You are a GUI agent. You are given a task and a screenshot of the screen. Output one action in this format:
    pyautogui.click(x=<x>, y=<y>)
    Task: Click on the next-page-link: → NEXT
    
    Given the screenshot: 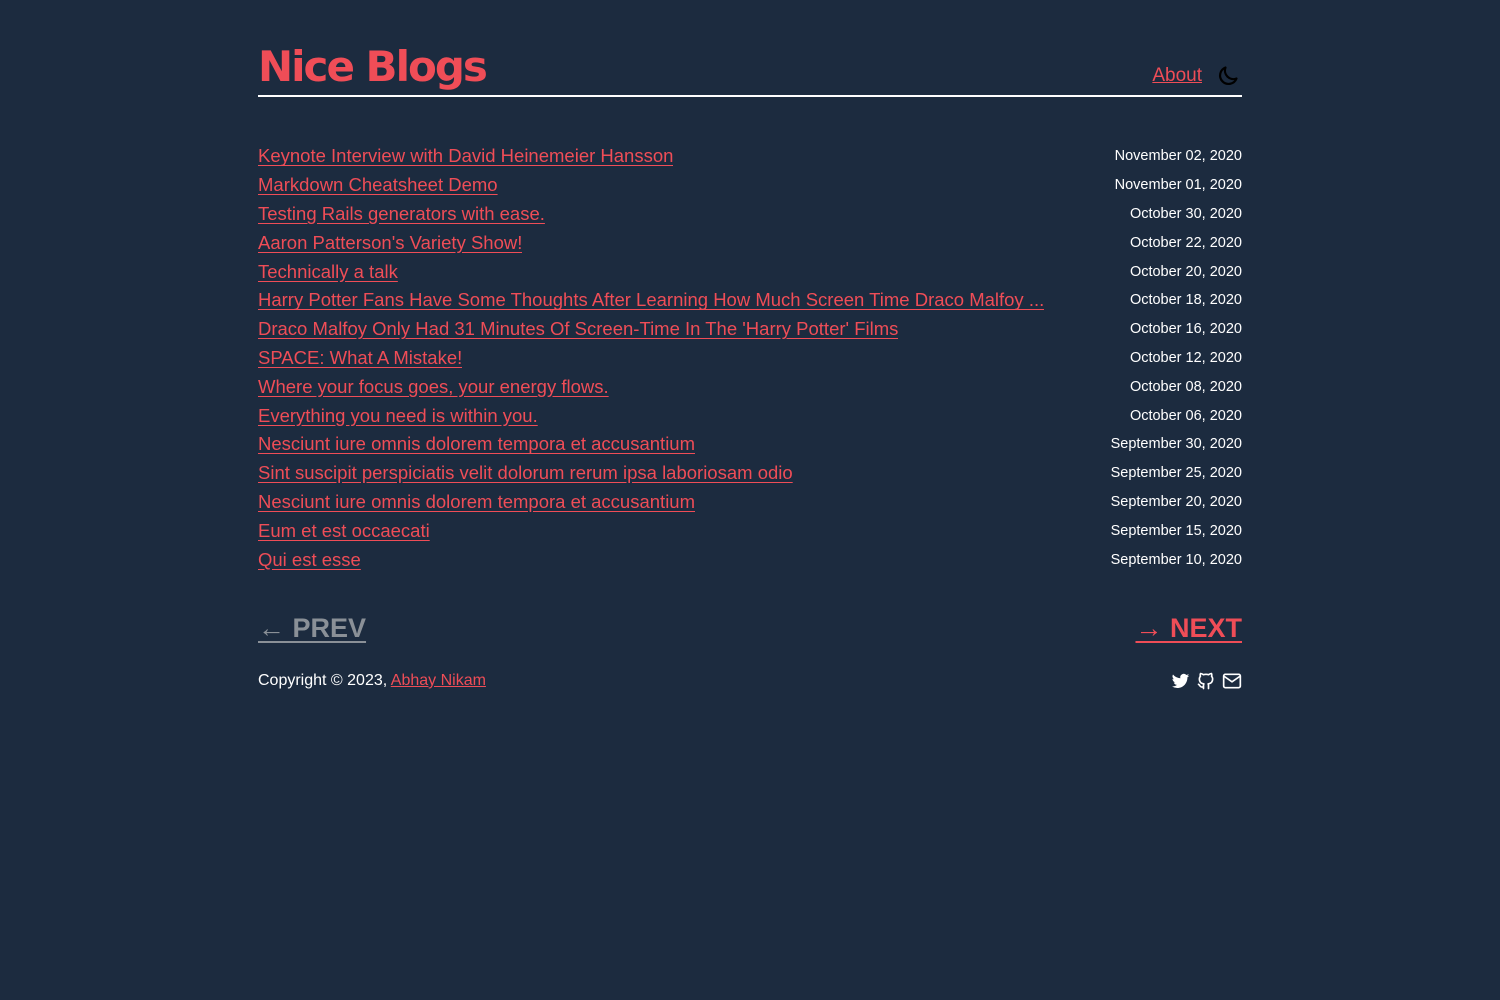 What is the action you would take?
    pyautogui.click(x=1188, y=628)
    